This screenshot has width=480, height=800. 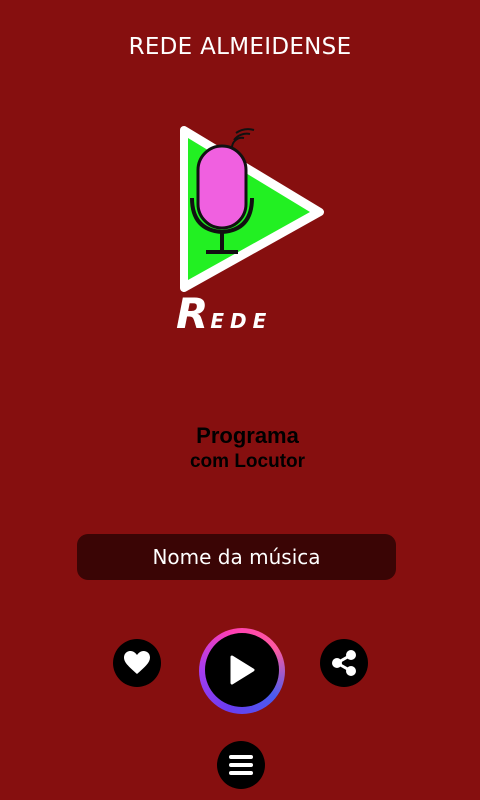 What do you see at coordinates (224, 313) in the screenshot?
I see `logo-letter-r: R EDE` at bounding box center [224, 313].